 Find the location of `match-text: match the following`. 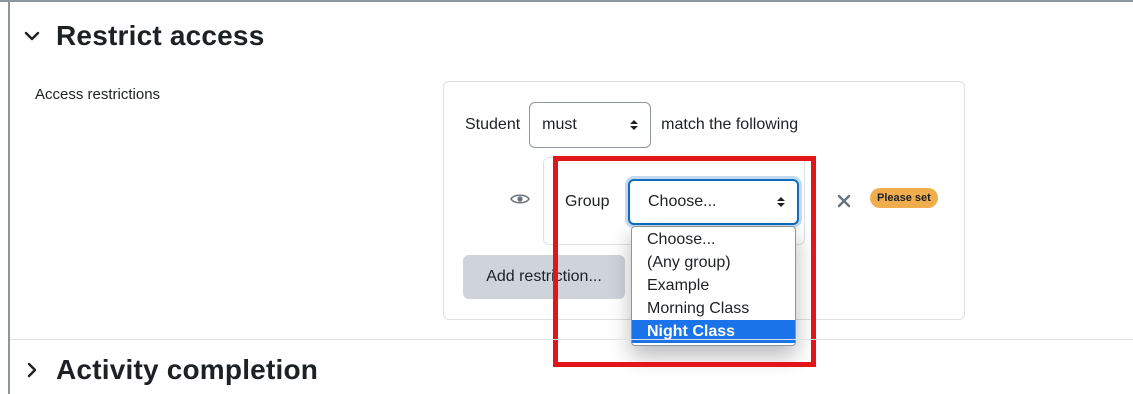

match-text: match the following is located at coordinates (730, 124).